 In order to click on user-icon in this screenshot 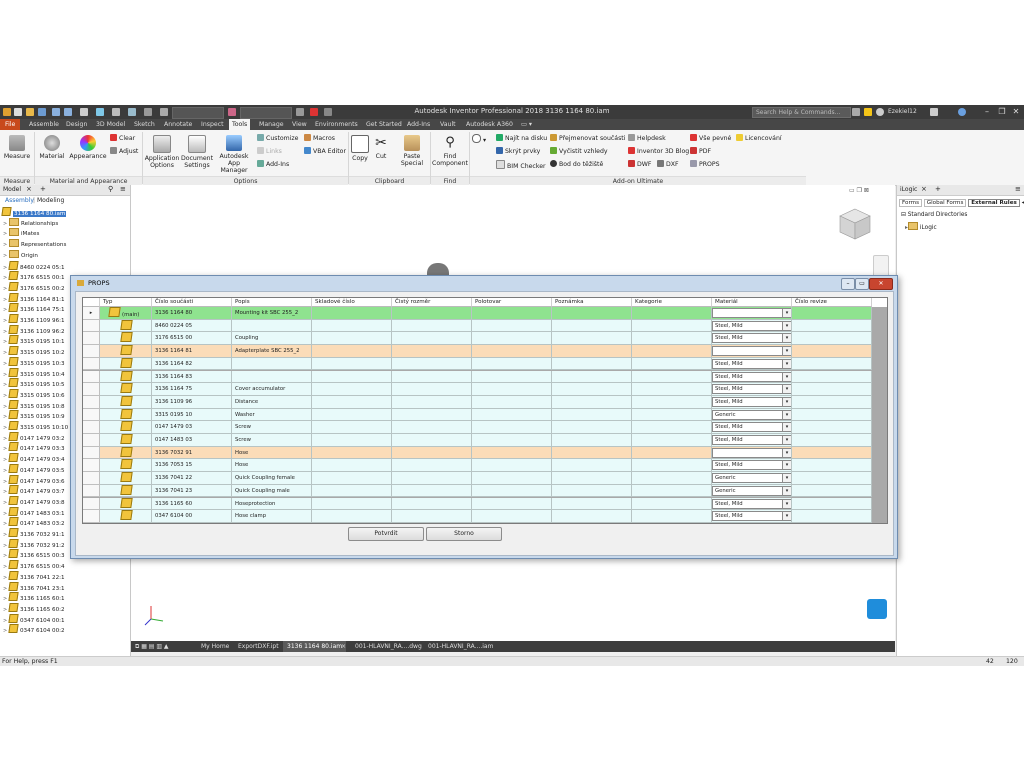, I will do `click(880, 112)`.